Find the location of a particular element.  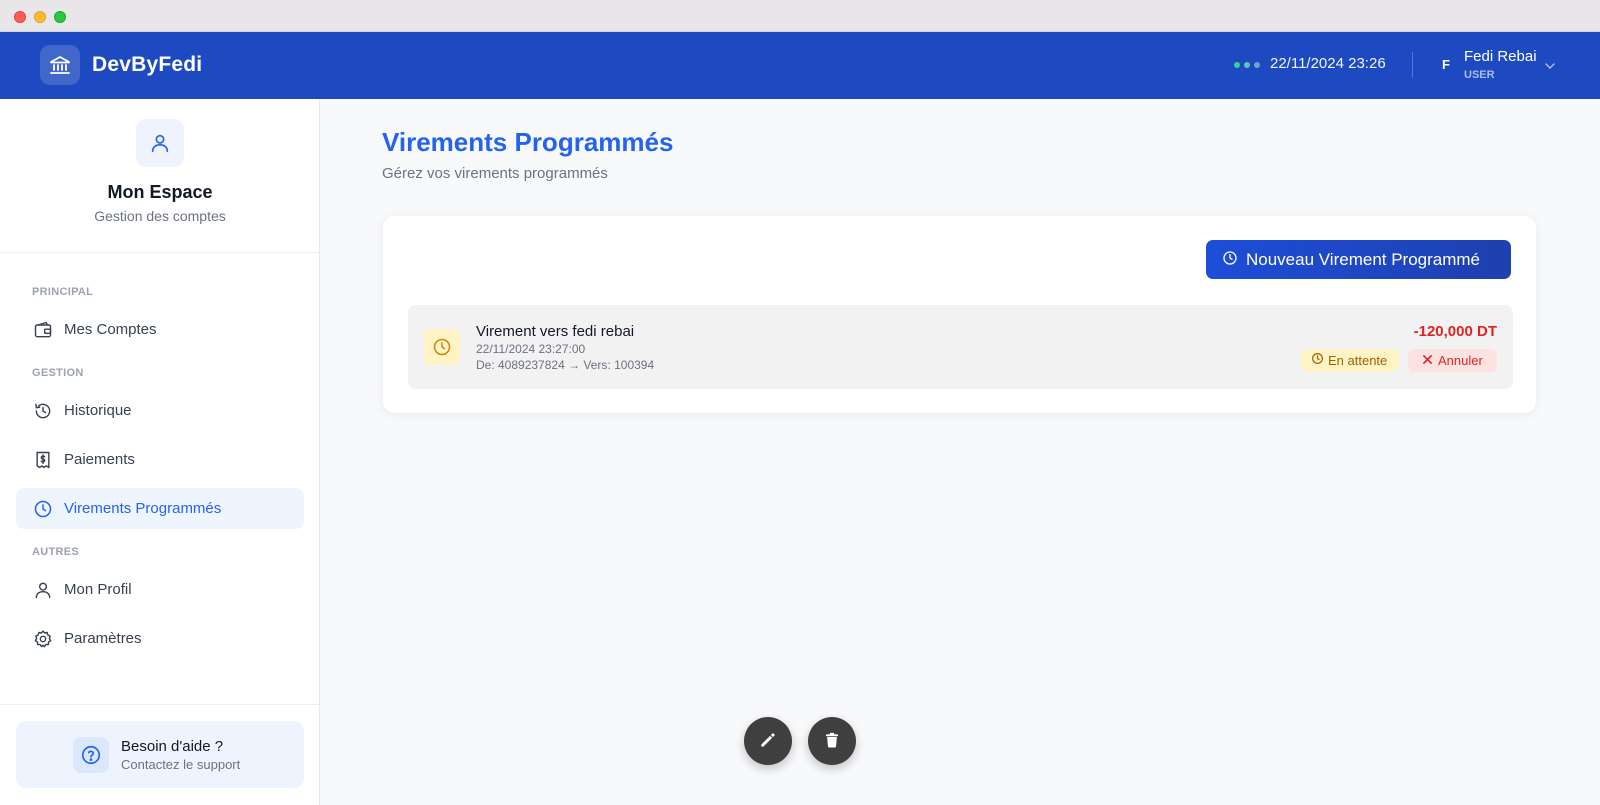

window-titlebar is located at coordinates (800, 16).